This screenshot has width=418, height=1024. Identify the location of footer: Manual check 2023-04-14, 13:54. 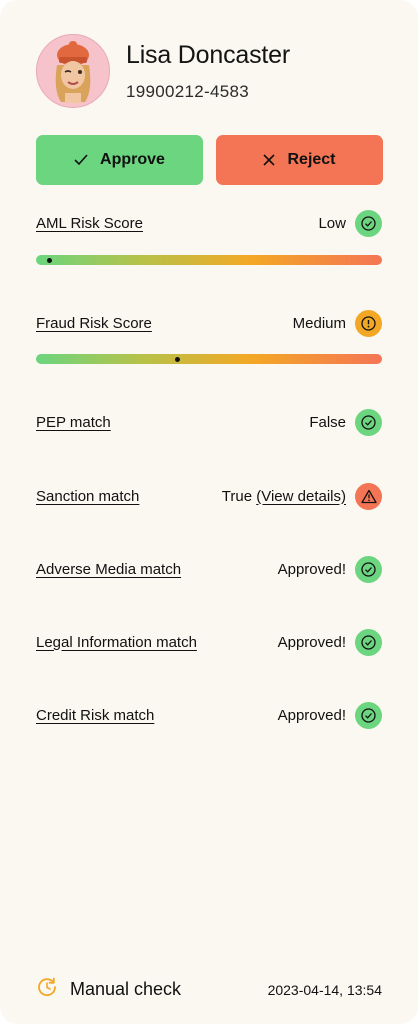
(209, 989).